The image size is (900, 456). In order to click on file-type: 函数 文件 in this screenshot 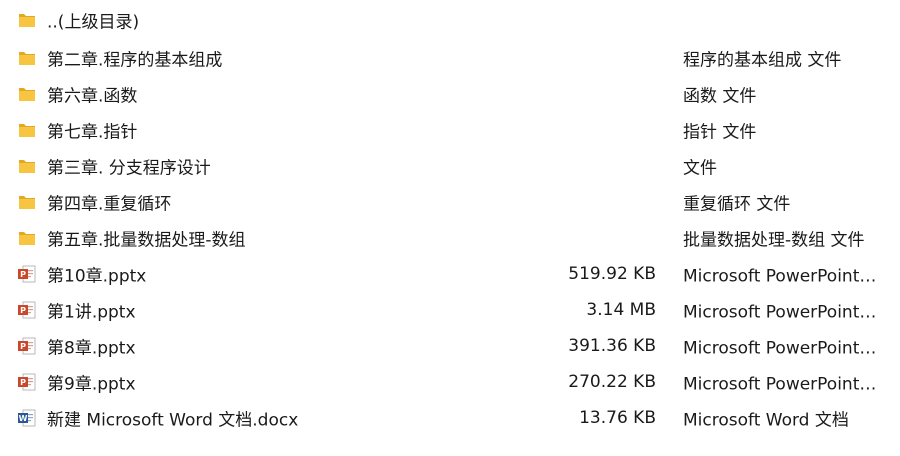, I will do `click(720, 96)`.